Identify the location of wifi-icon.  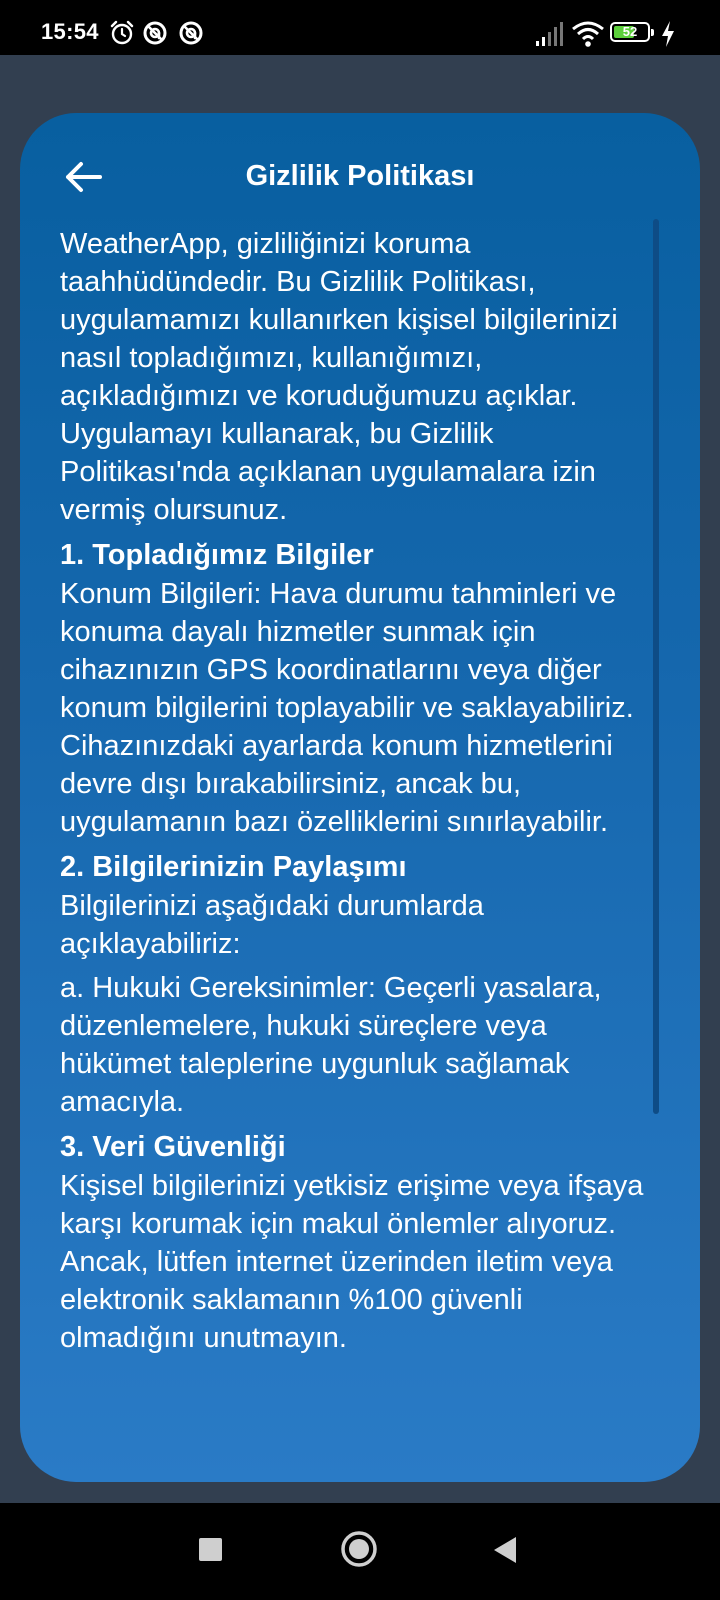
(588, 34).